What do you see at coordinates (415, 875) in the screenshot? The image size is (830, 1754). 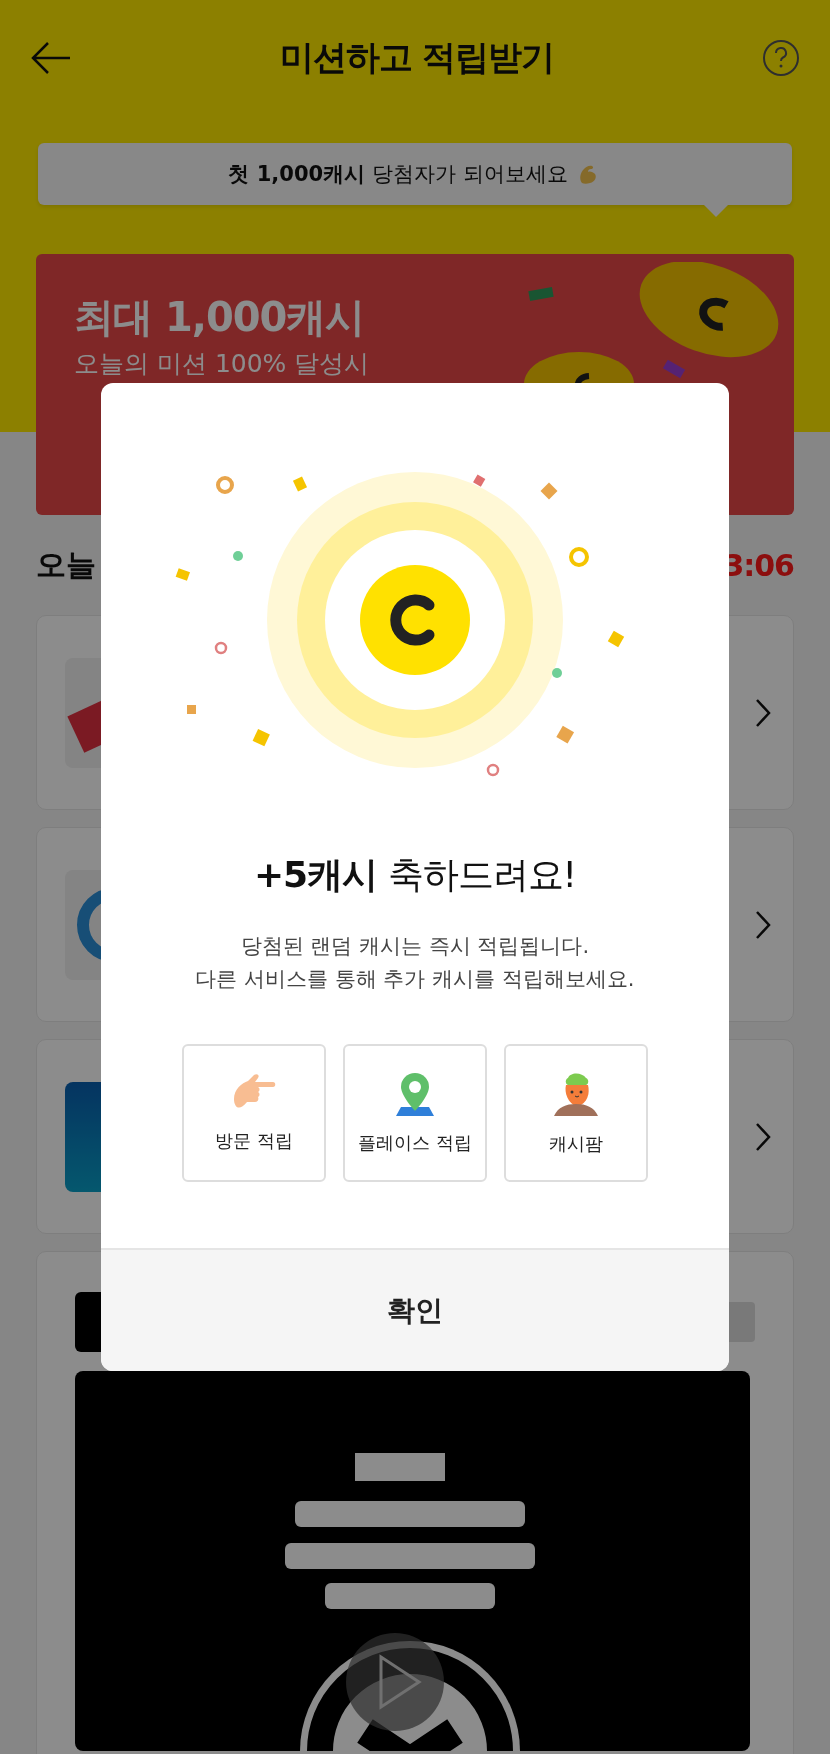 I see `reward-headline: +5캐시 축하드려요!` at bounding box center [415, 875].